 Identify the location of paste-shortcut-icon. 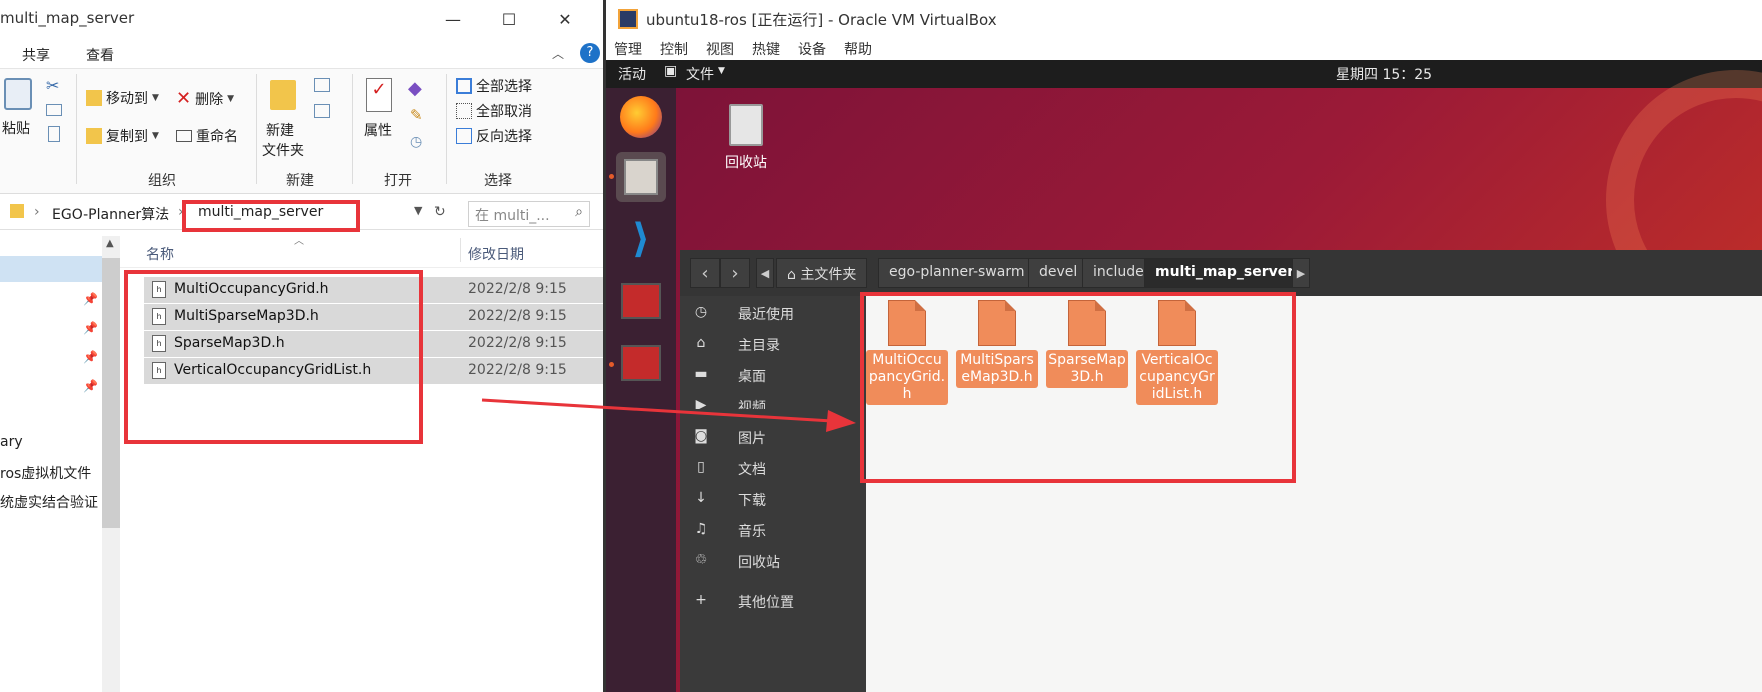
(54, 134).